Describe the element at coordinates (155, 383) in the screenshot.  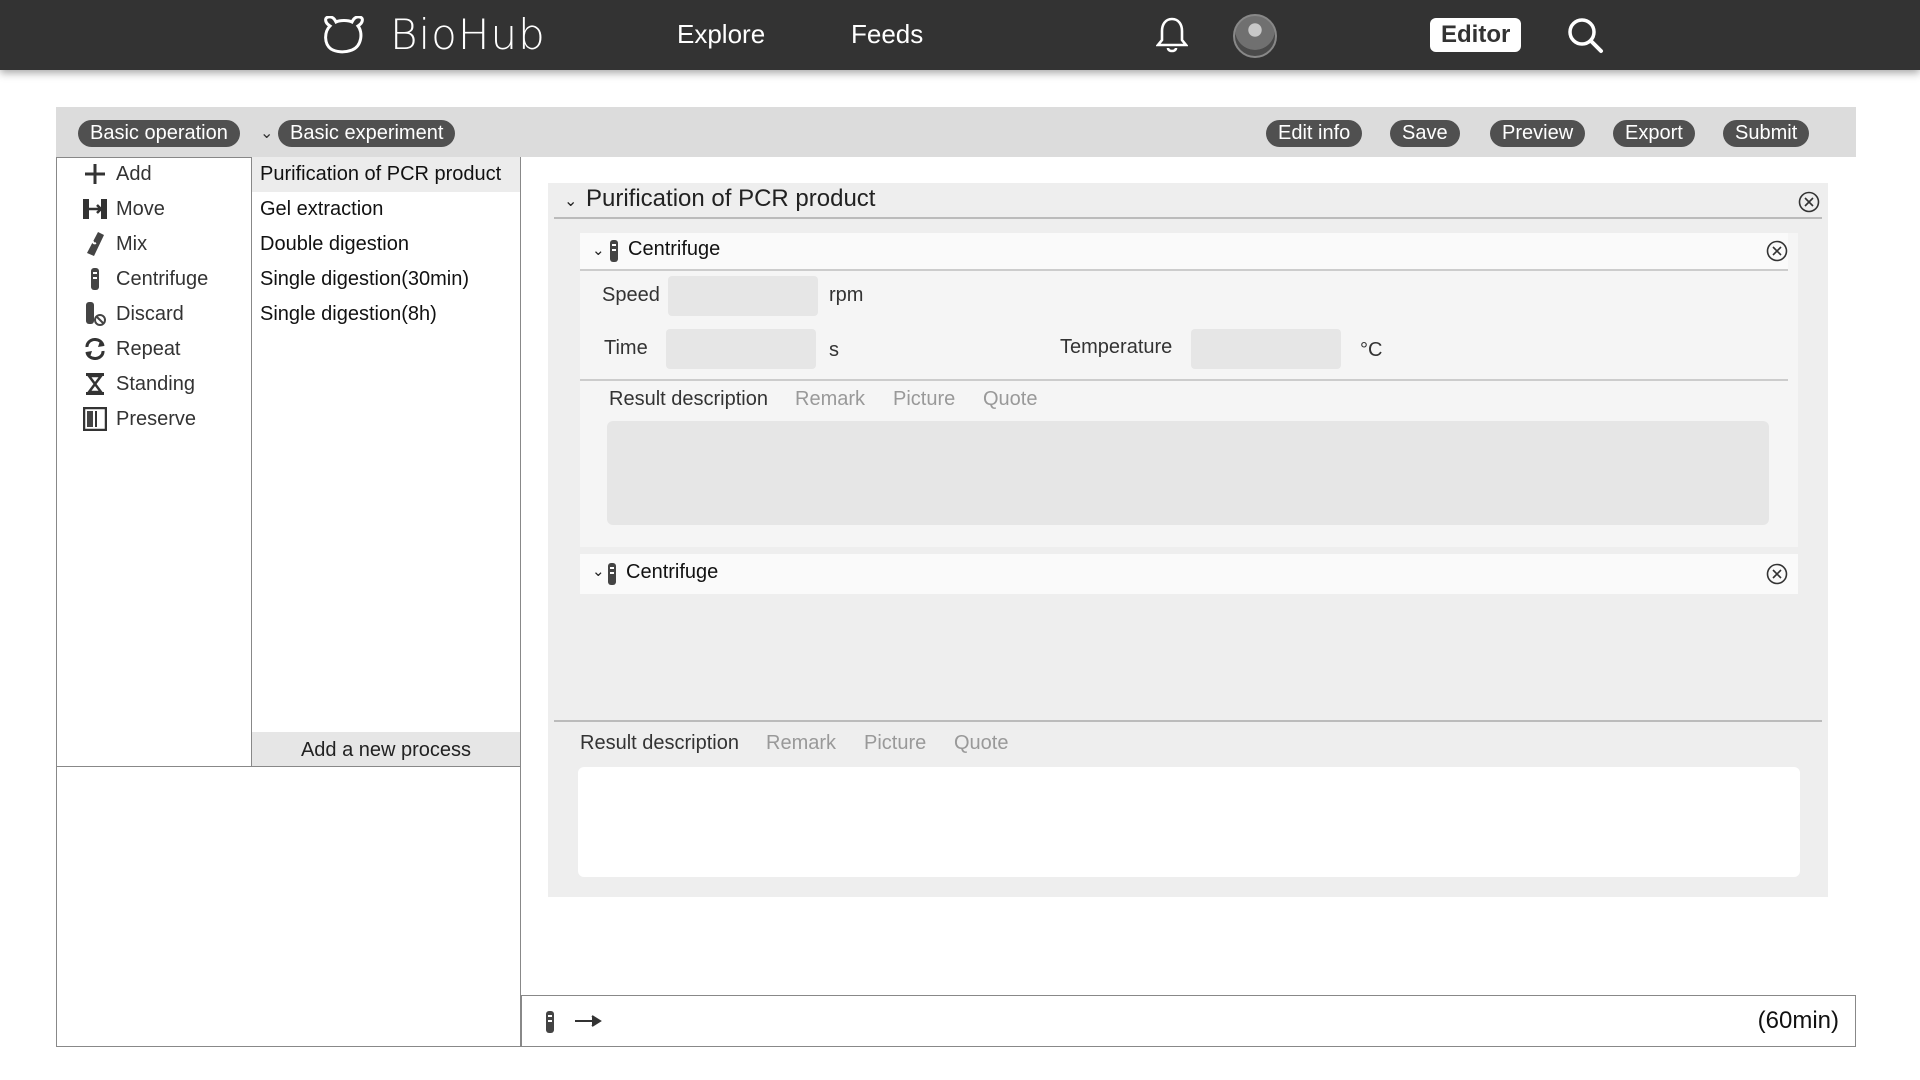
I see `operation-label: Standing` at that location.